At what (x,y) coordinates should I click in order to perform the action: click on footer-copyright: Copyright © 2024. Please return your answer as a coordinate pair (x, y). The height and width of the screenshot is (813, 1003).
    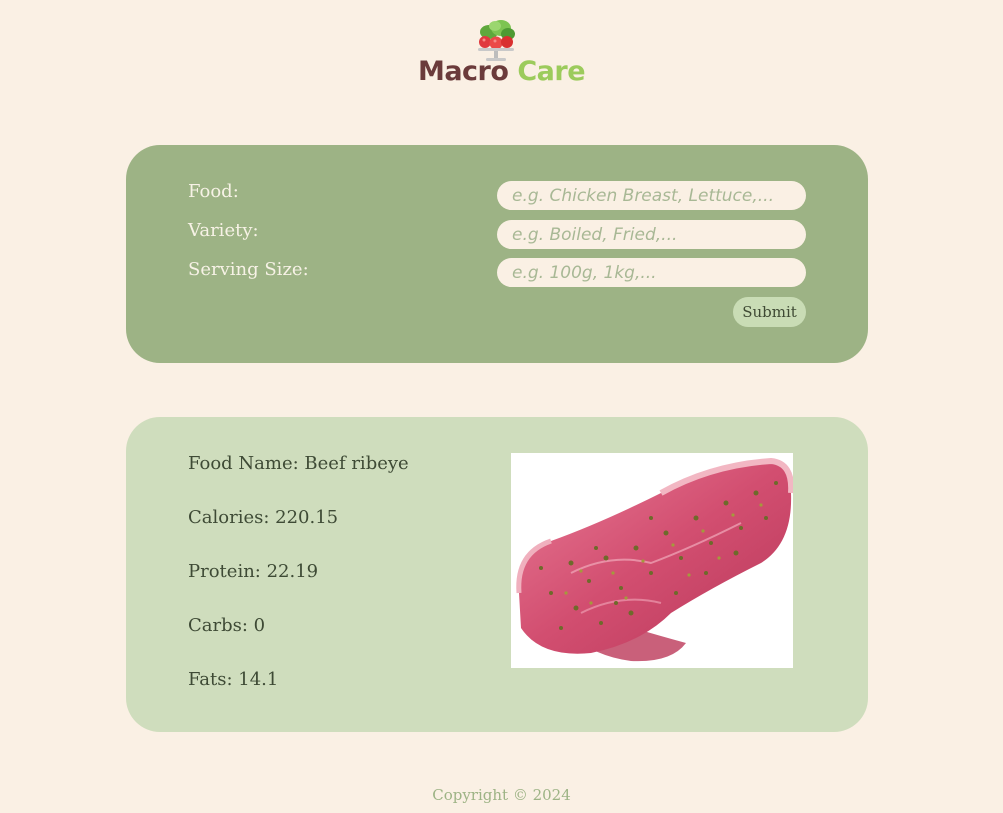
    Looking at the image, I should click on (501, 795).